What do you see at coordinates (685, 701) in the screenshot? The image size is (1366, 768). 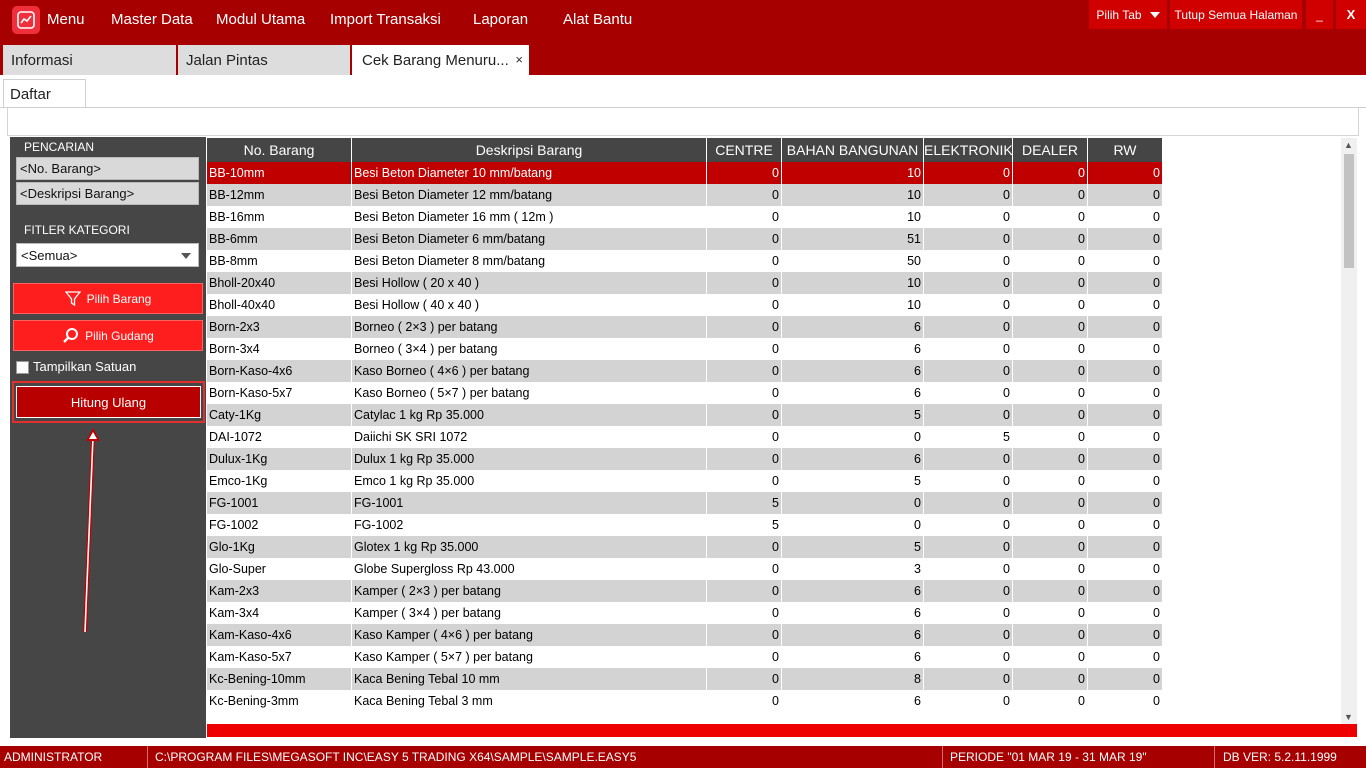 I see `table-row: Kc-Bening-3mm Kaca Bening Tebal 3 mm 0 6 0 0 0` at bounding box center [685, 701].